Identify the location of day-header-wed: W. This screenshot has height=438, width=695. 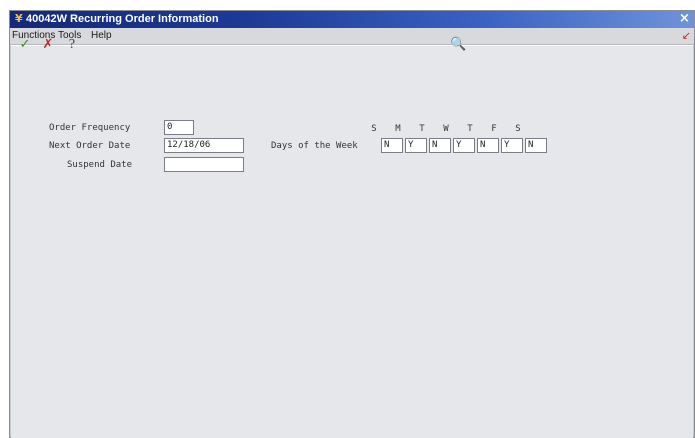
(446, 129).